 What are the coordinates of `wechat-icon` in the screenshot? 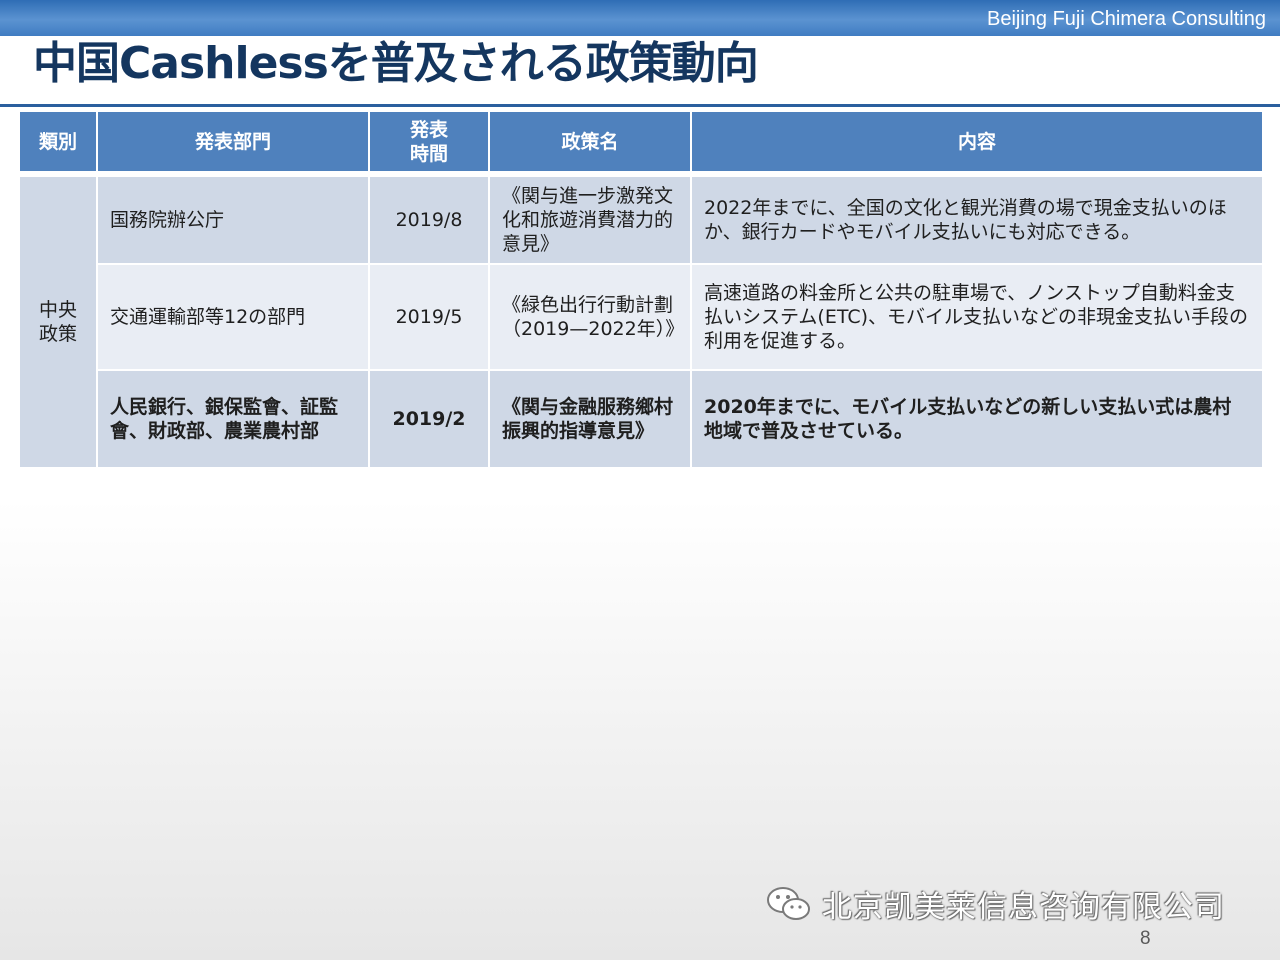 It's located at (788, 903).